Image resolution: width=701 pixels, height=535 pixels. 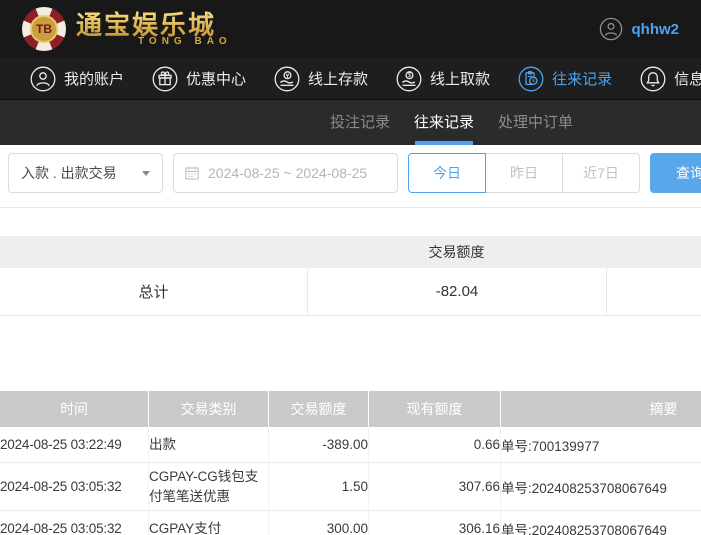 I want to click on nav-label: 优惠中心, so click(x=216, y=79).